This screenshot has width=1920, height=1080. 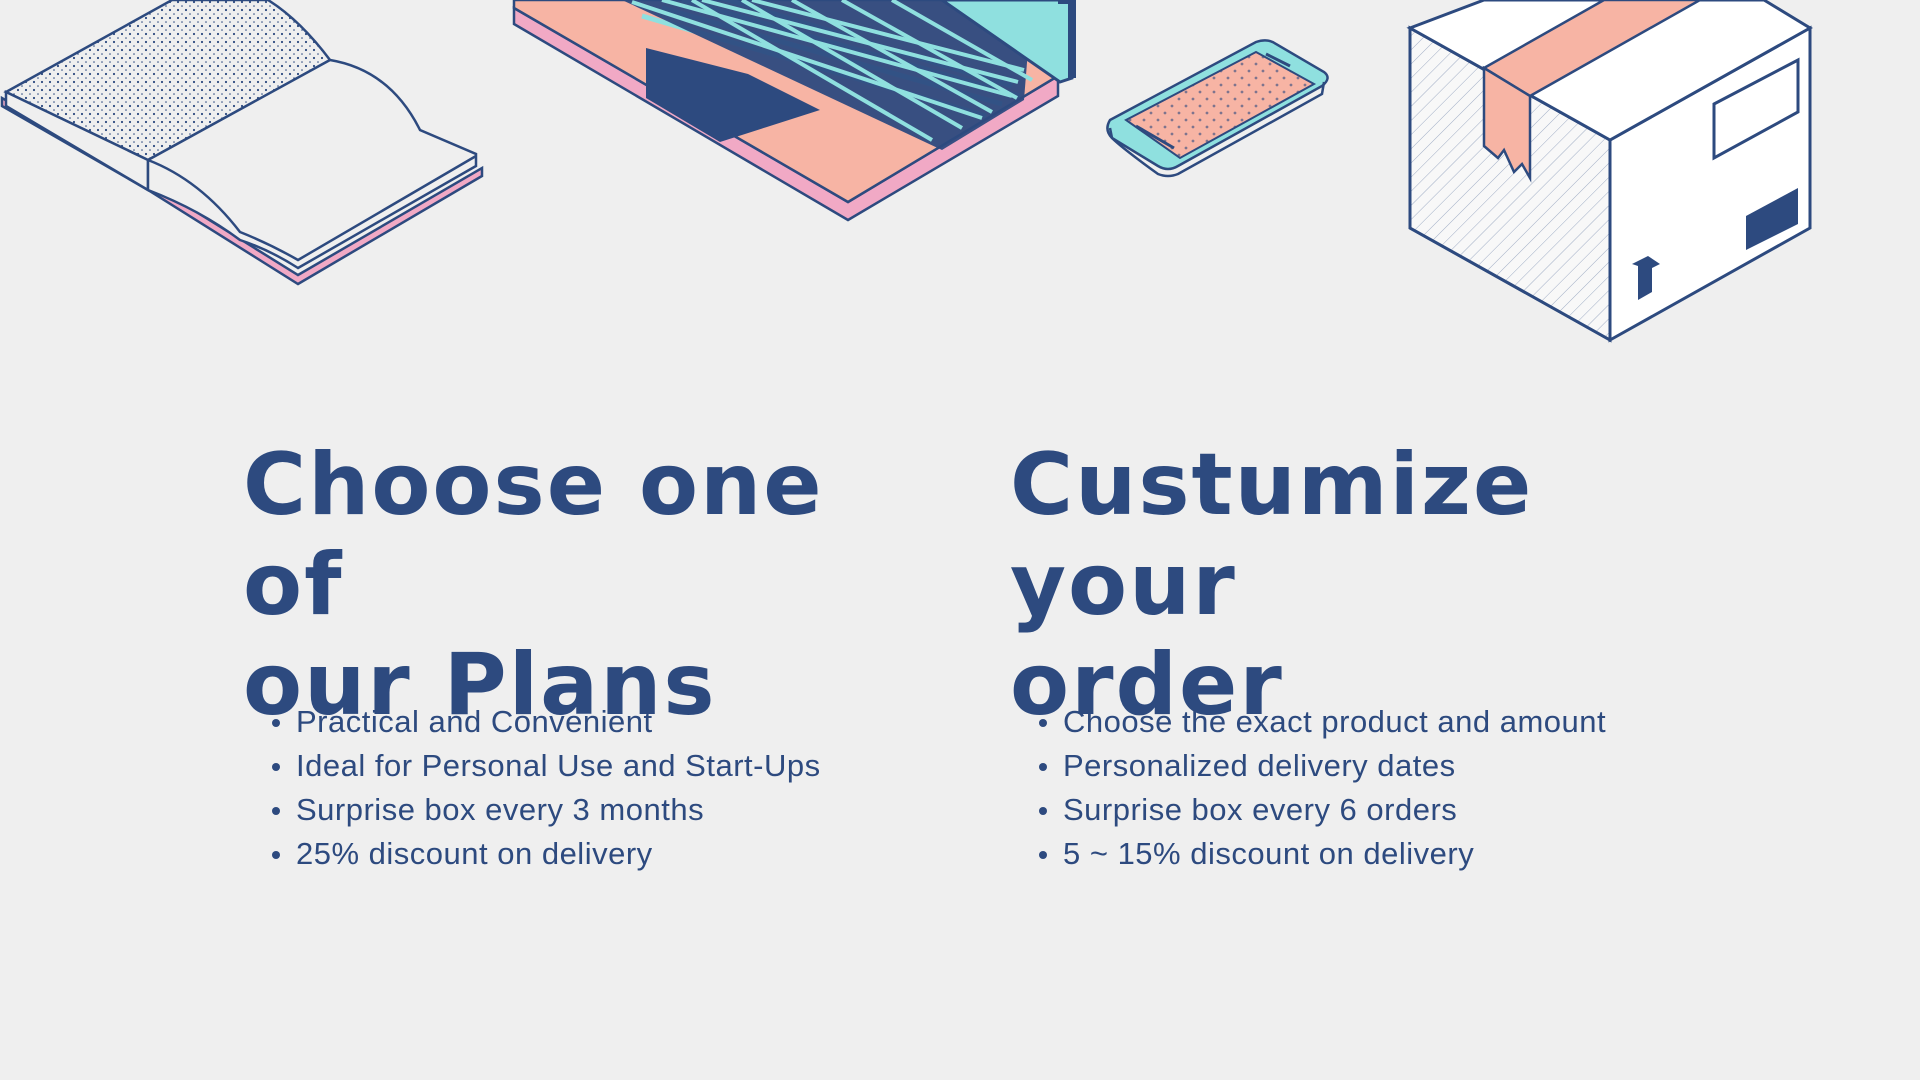 What do you see at coordinates (558, 765) in the screenshot?
I see `list-item-label: Ideal for Personal Use and Start-Ups` at bounding box center [558, 765].